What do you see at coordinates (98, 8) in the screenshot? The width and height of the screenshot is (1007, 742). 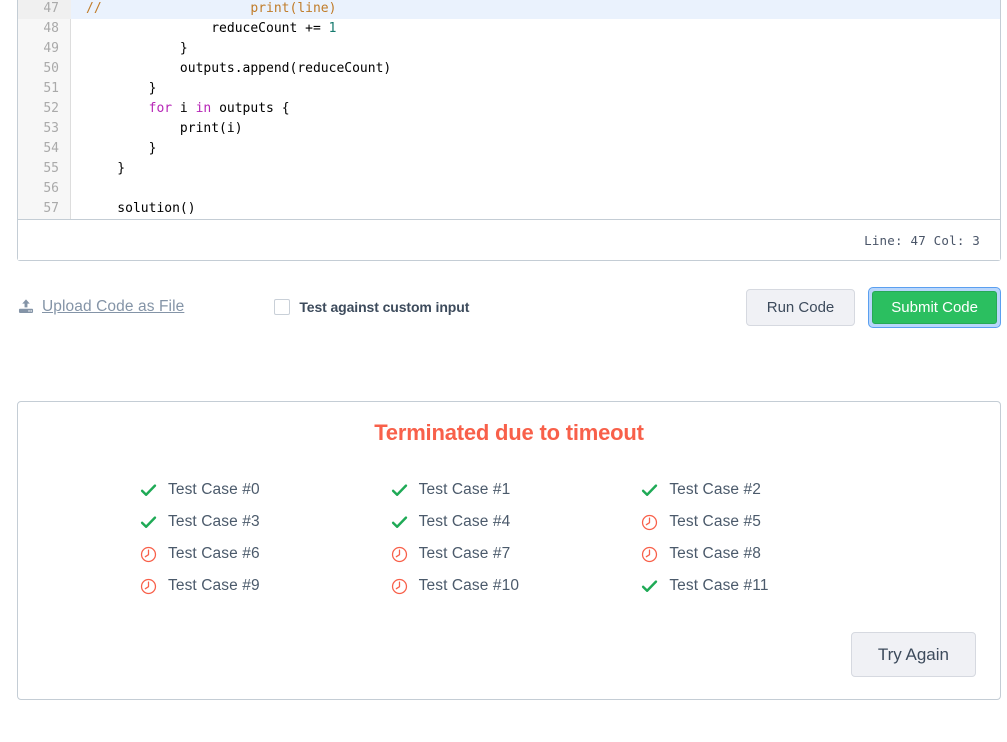 I see `code-token-comment: //` at bounding box center [98, 8].